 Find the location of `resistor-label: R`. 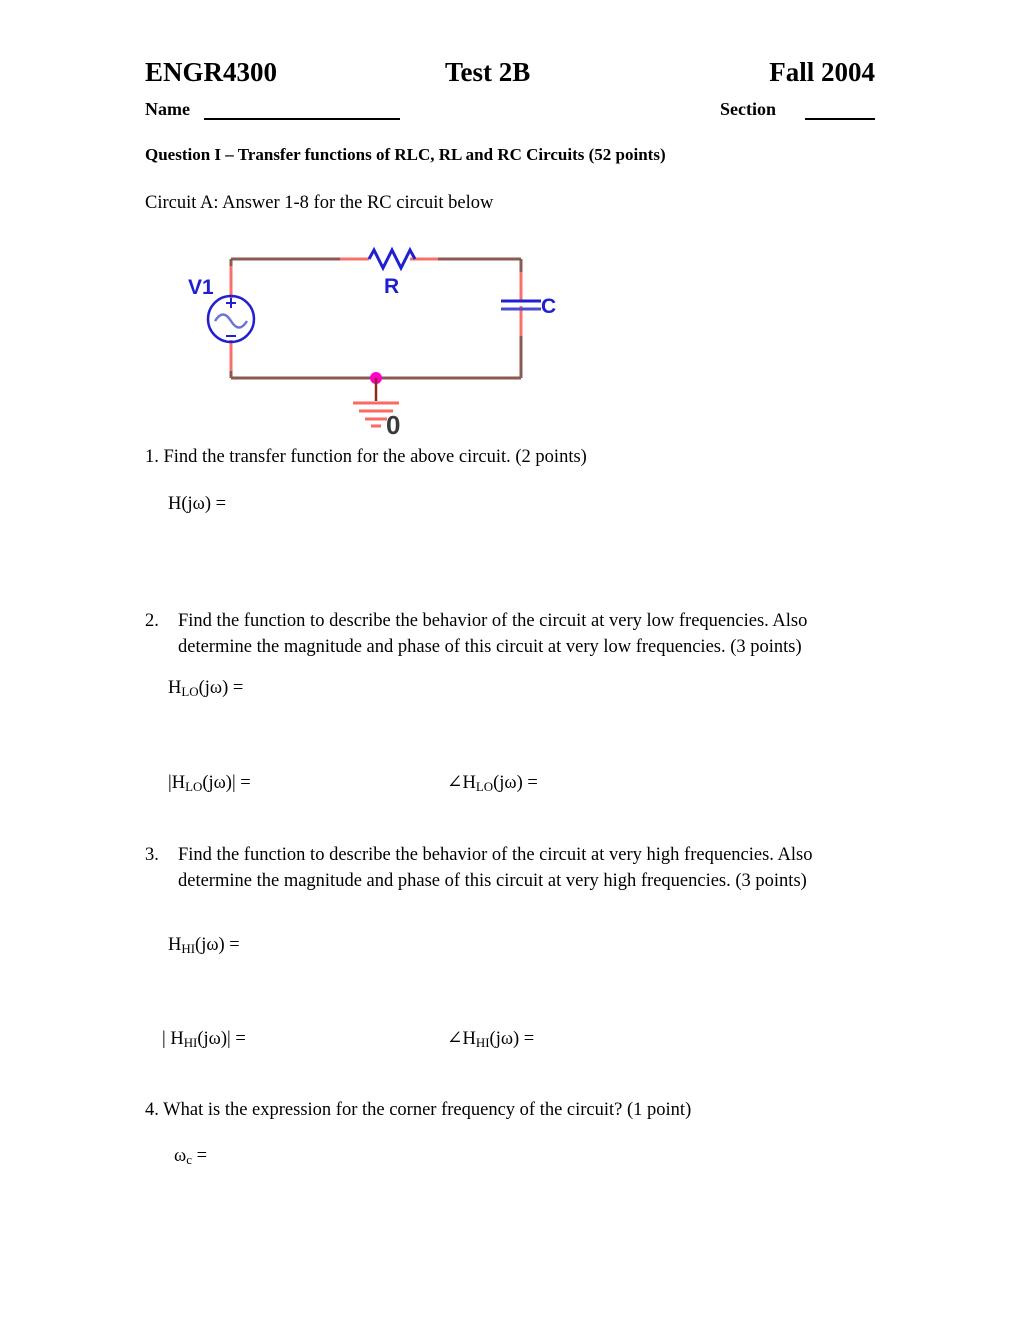

resistor-label: R is located at coordinates (391, 286).